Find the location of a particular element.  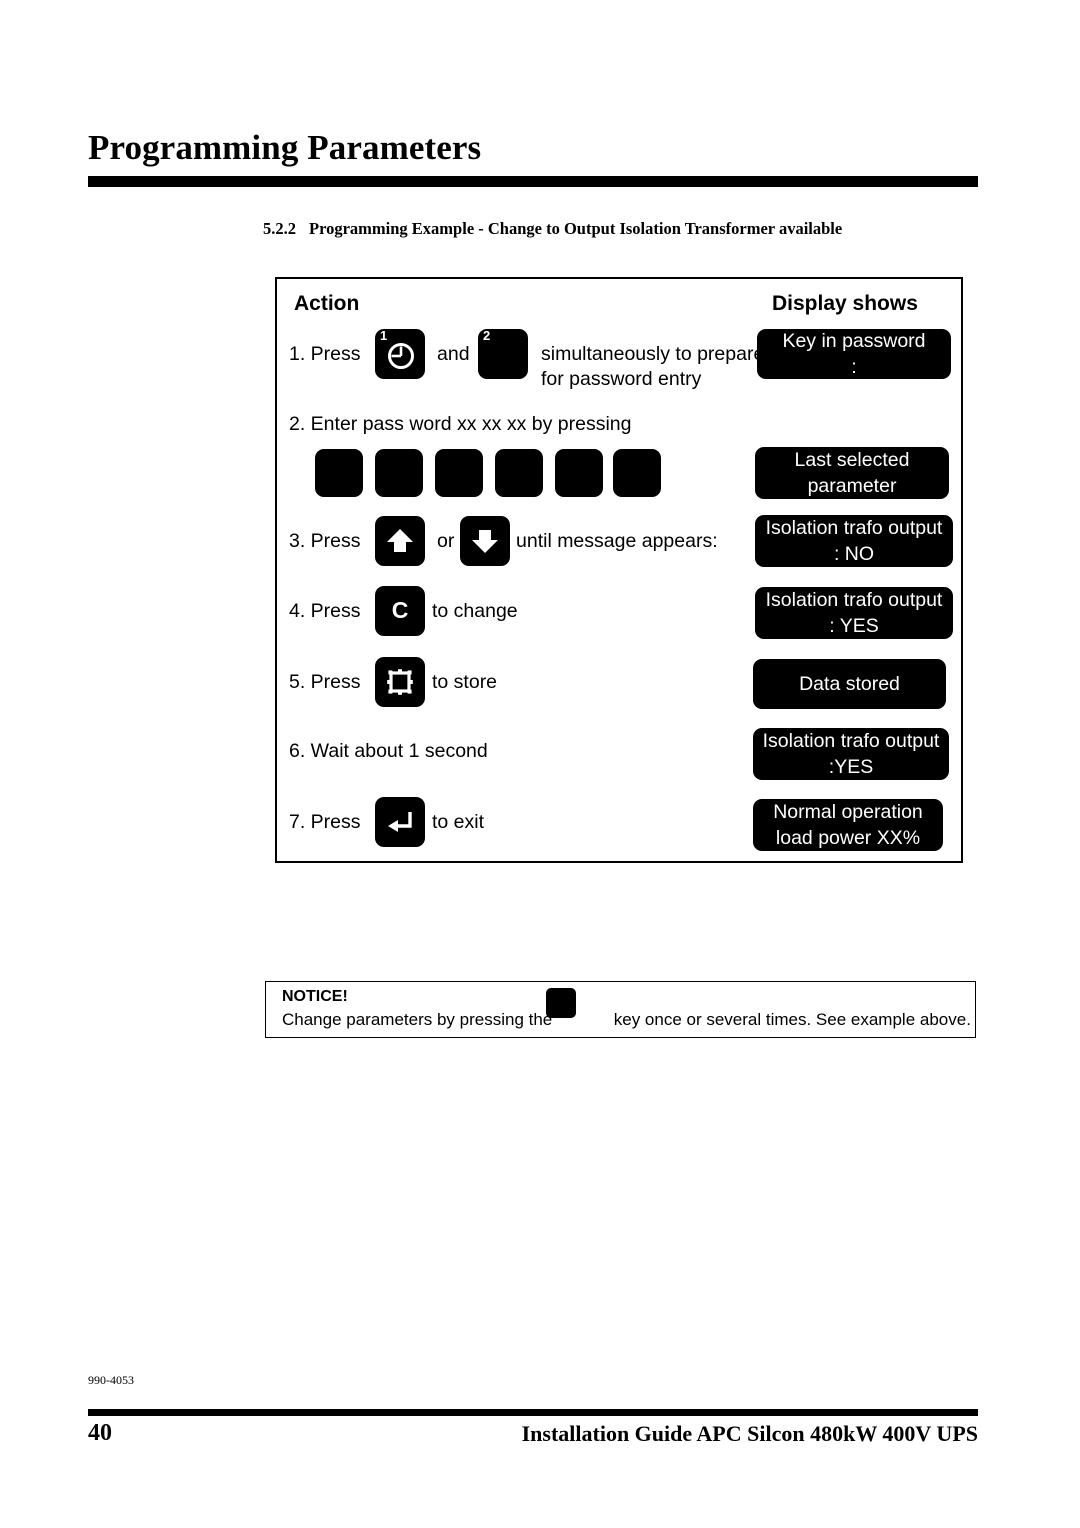

clock-glyph is located at coordinates (400, 354).